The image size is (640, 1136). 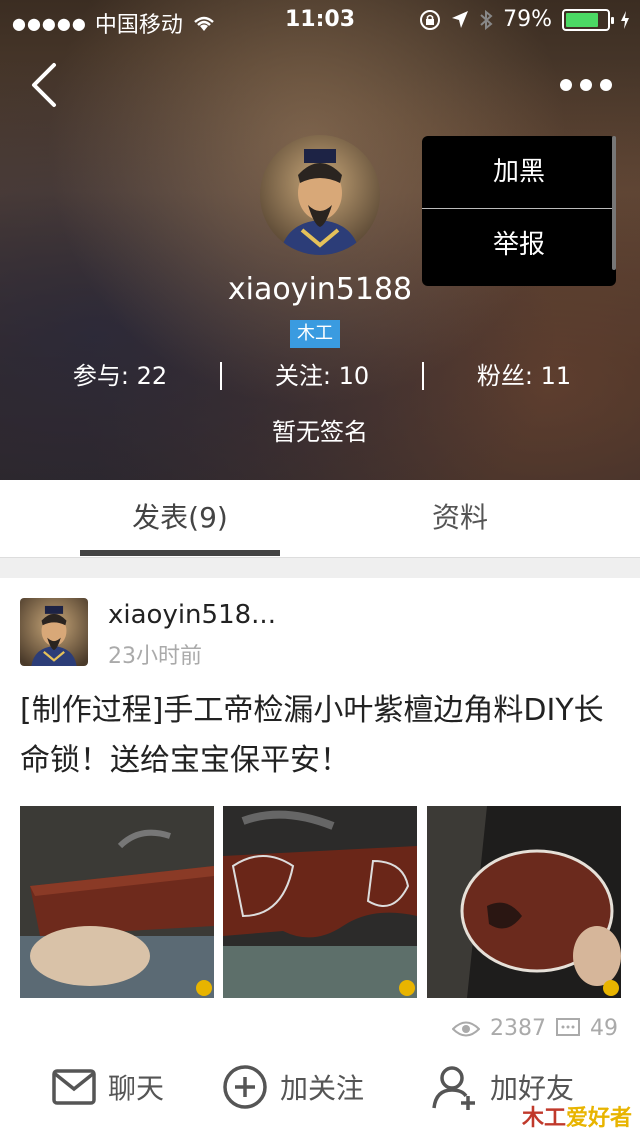 What do you see at coordinates (245, 1087) in the screenshot?
I see `plus-circle-icon` at bounding box center [245, 1087].